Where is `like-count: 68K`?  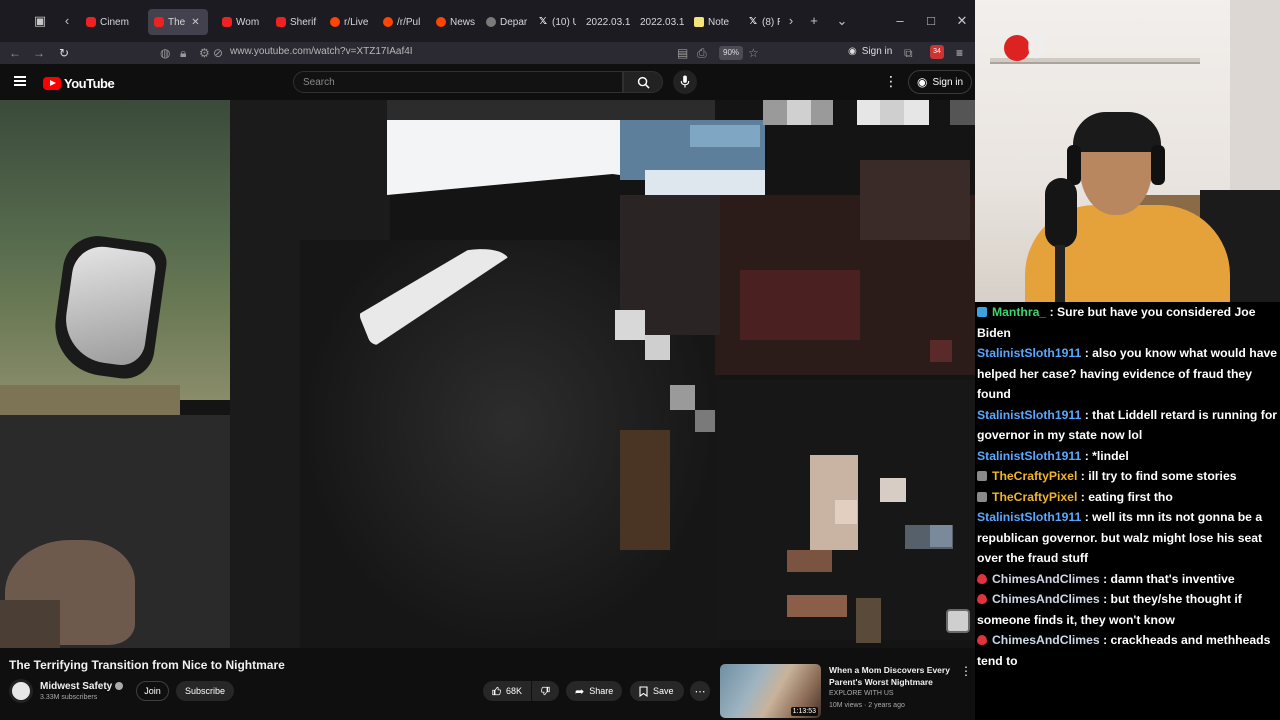 like-count: 68K is located at coordinates (513, 691).